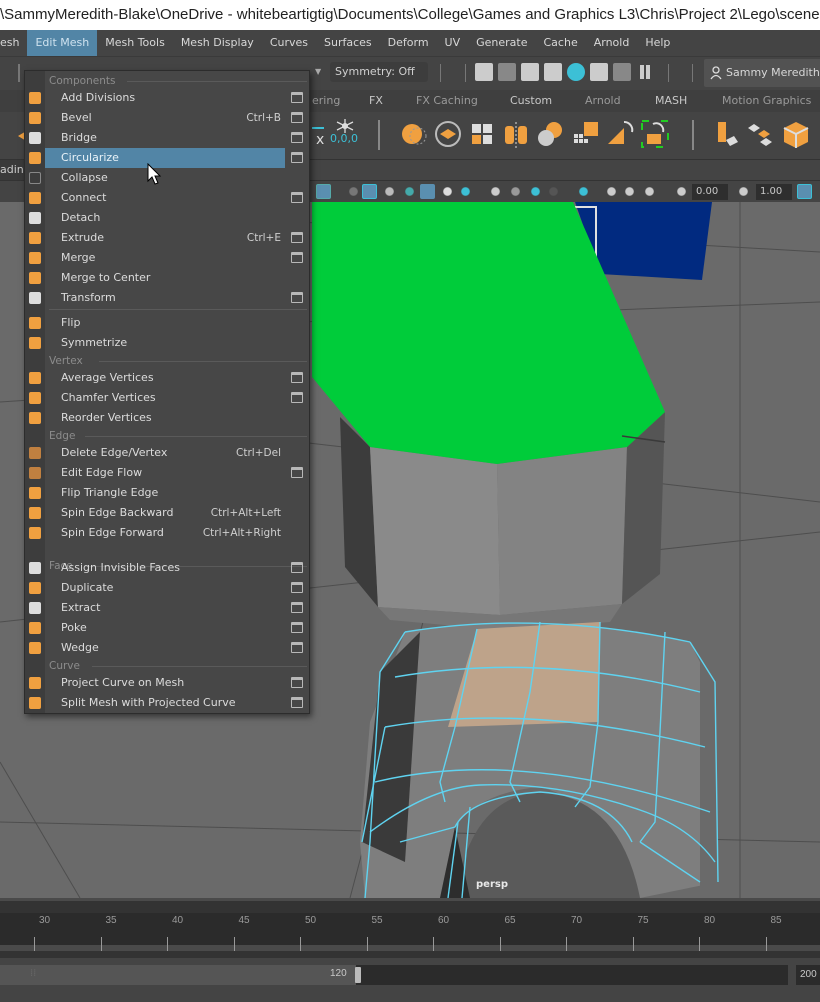 Image resolution: width=820 pixels, height=1002 pixels. What do you see at coordinates (369, 191) in the screenshot?
I see `smooth-shade-icon` at bounding box center [369, 191].